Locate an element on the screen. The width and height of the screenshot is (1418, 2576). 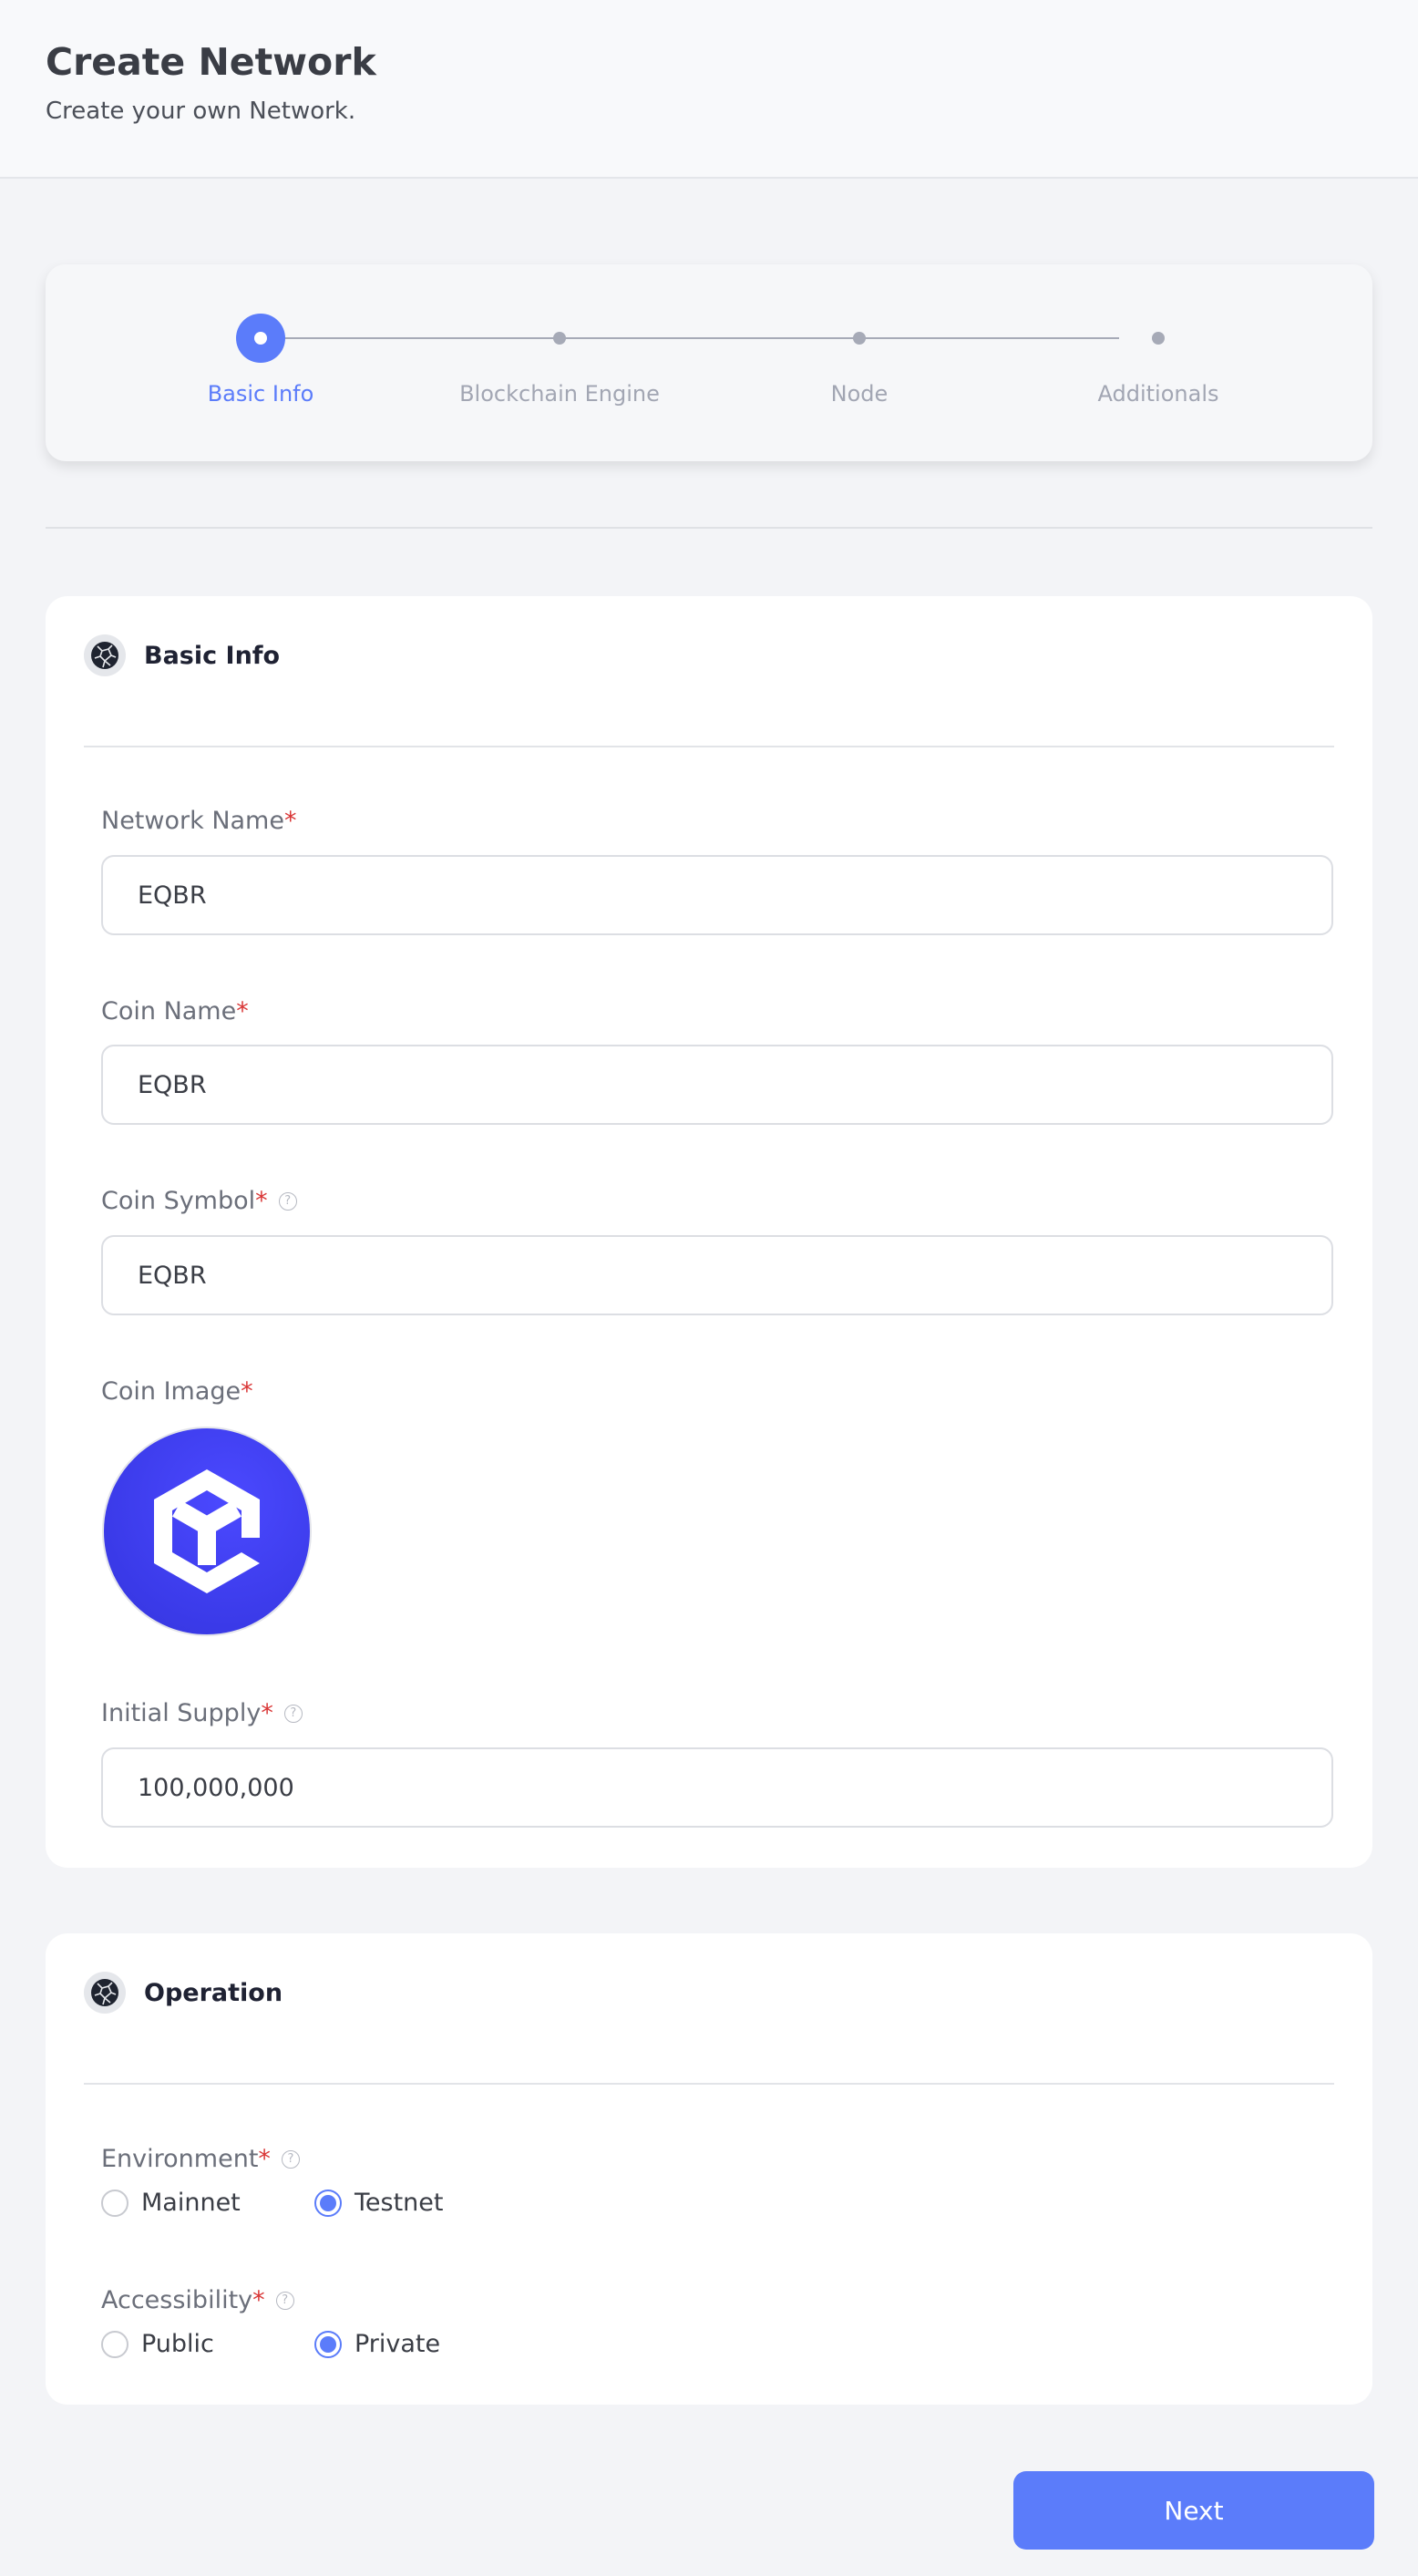
coin-symbol-label: Coin Symbol * ? is located at coordinates (199, 1201).